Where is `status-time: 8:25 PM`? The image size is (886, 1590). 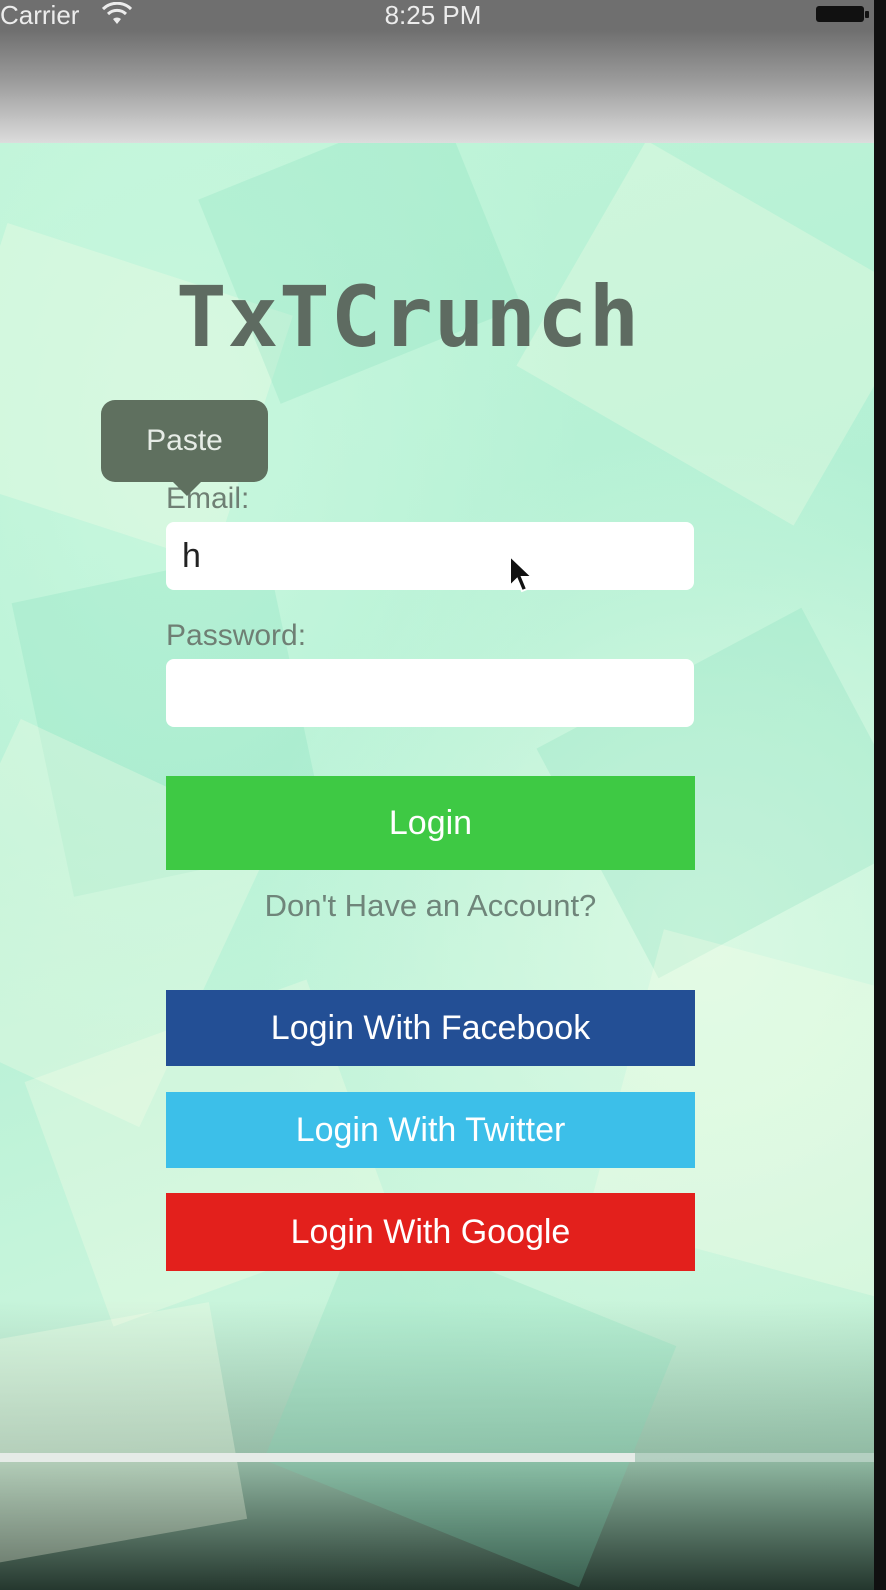 status-time: 8:25 PM is located at coordinates (433, 15).